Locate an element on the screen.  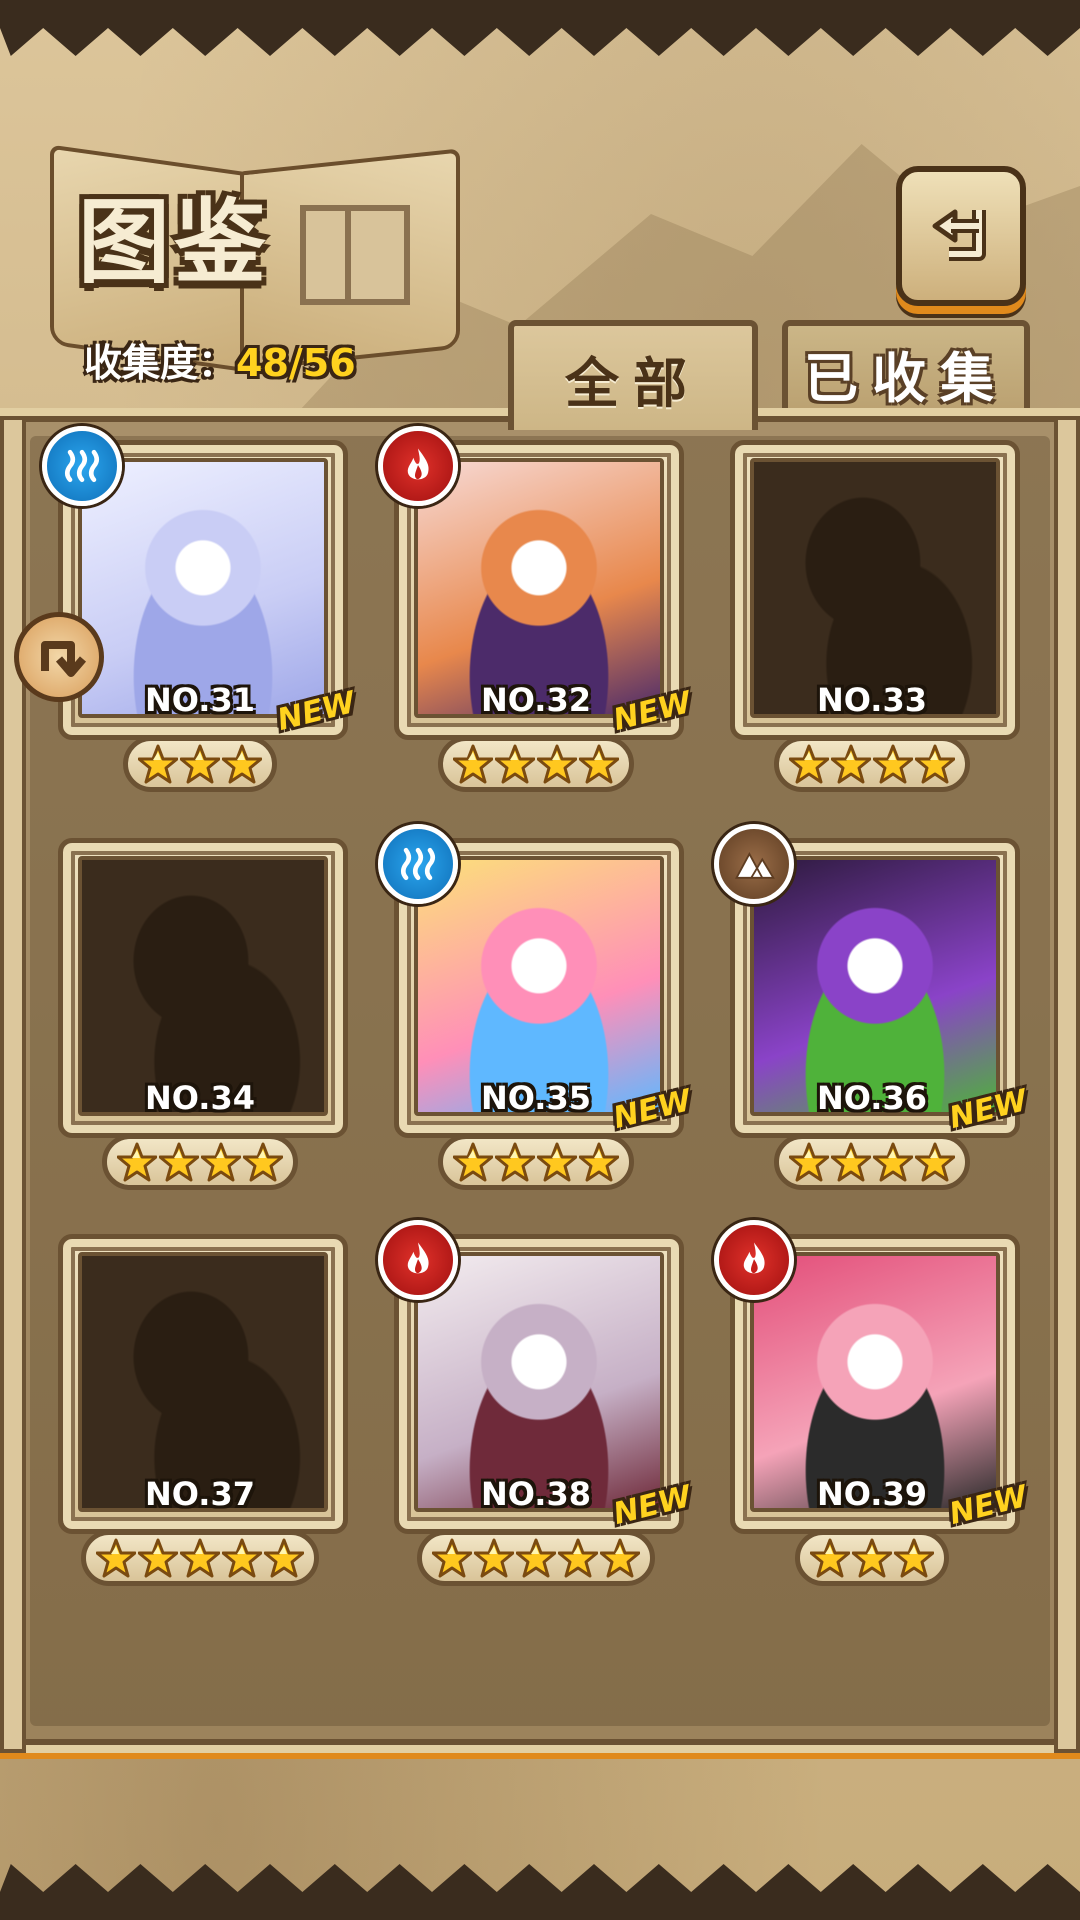
bottom-border is located at coordinates (540, 1892).